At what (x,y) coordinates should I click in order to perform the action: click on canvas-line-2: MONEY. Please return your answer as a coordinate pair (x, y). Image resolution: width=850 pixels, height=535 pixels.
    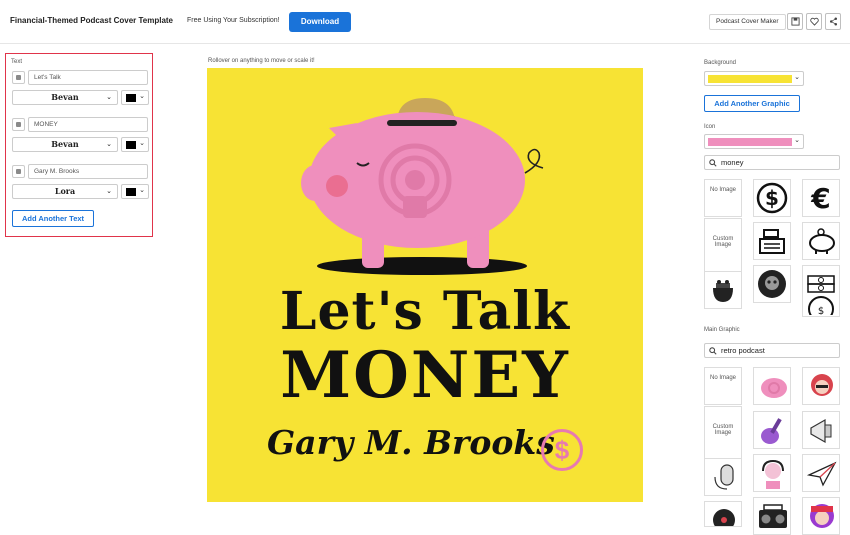
    Looking at the image, I should click on (425, 375).